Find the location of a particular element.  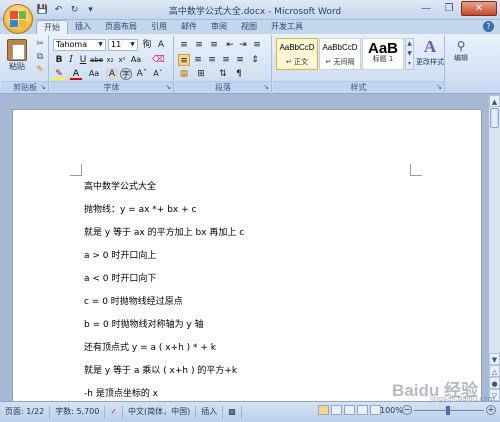

styles-scroll: ▲ ▼ ▾ is located at coordinates (409, 54).